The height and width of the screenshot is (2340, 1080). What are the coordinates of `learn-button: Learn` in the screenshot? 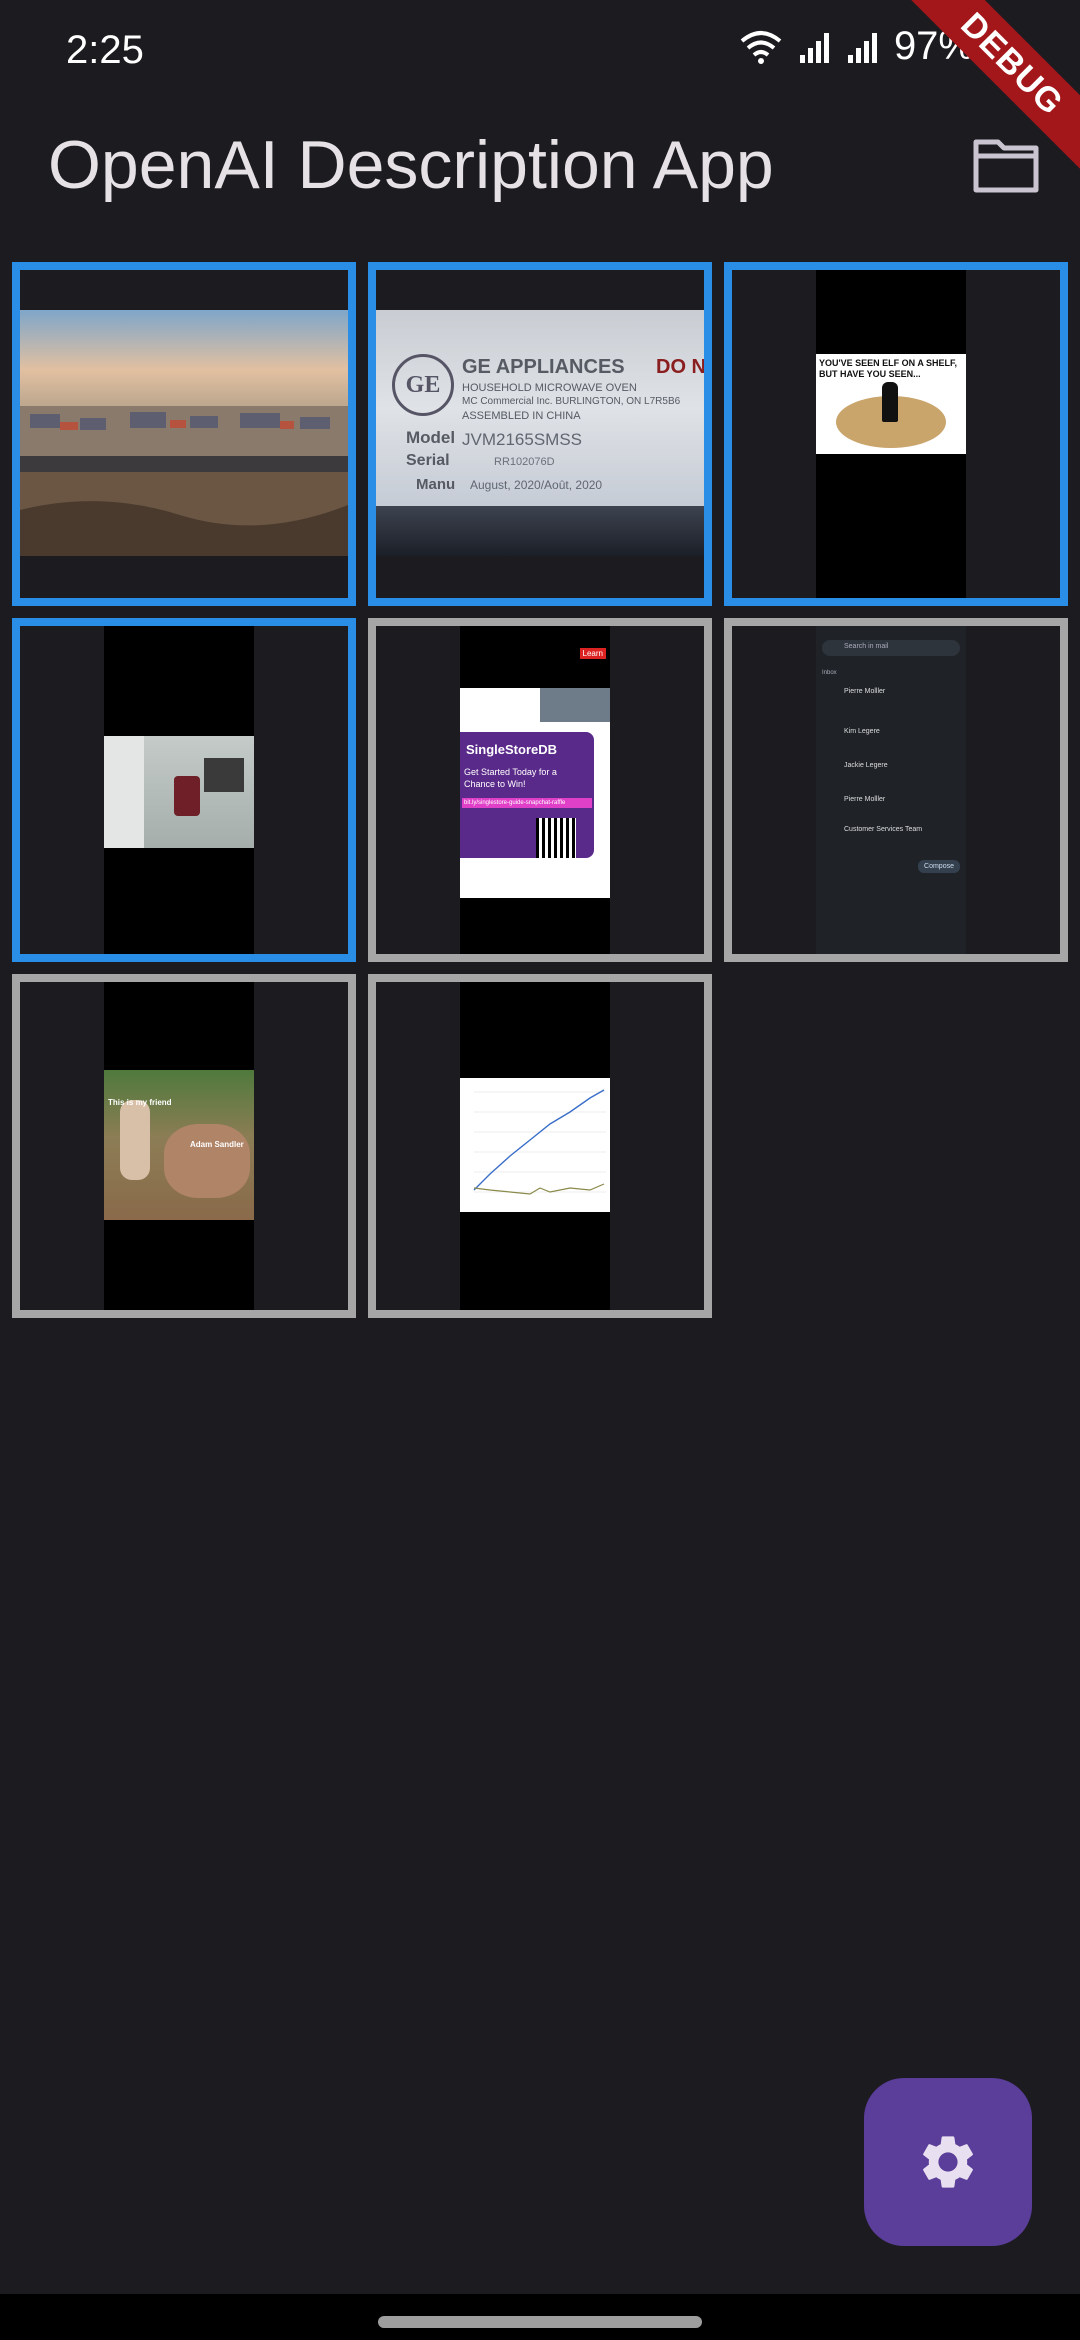 It's located at (592, 653).